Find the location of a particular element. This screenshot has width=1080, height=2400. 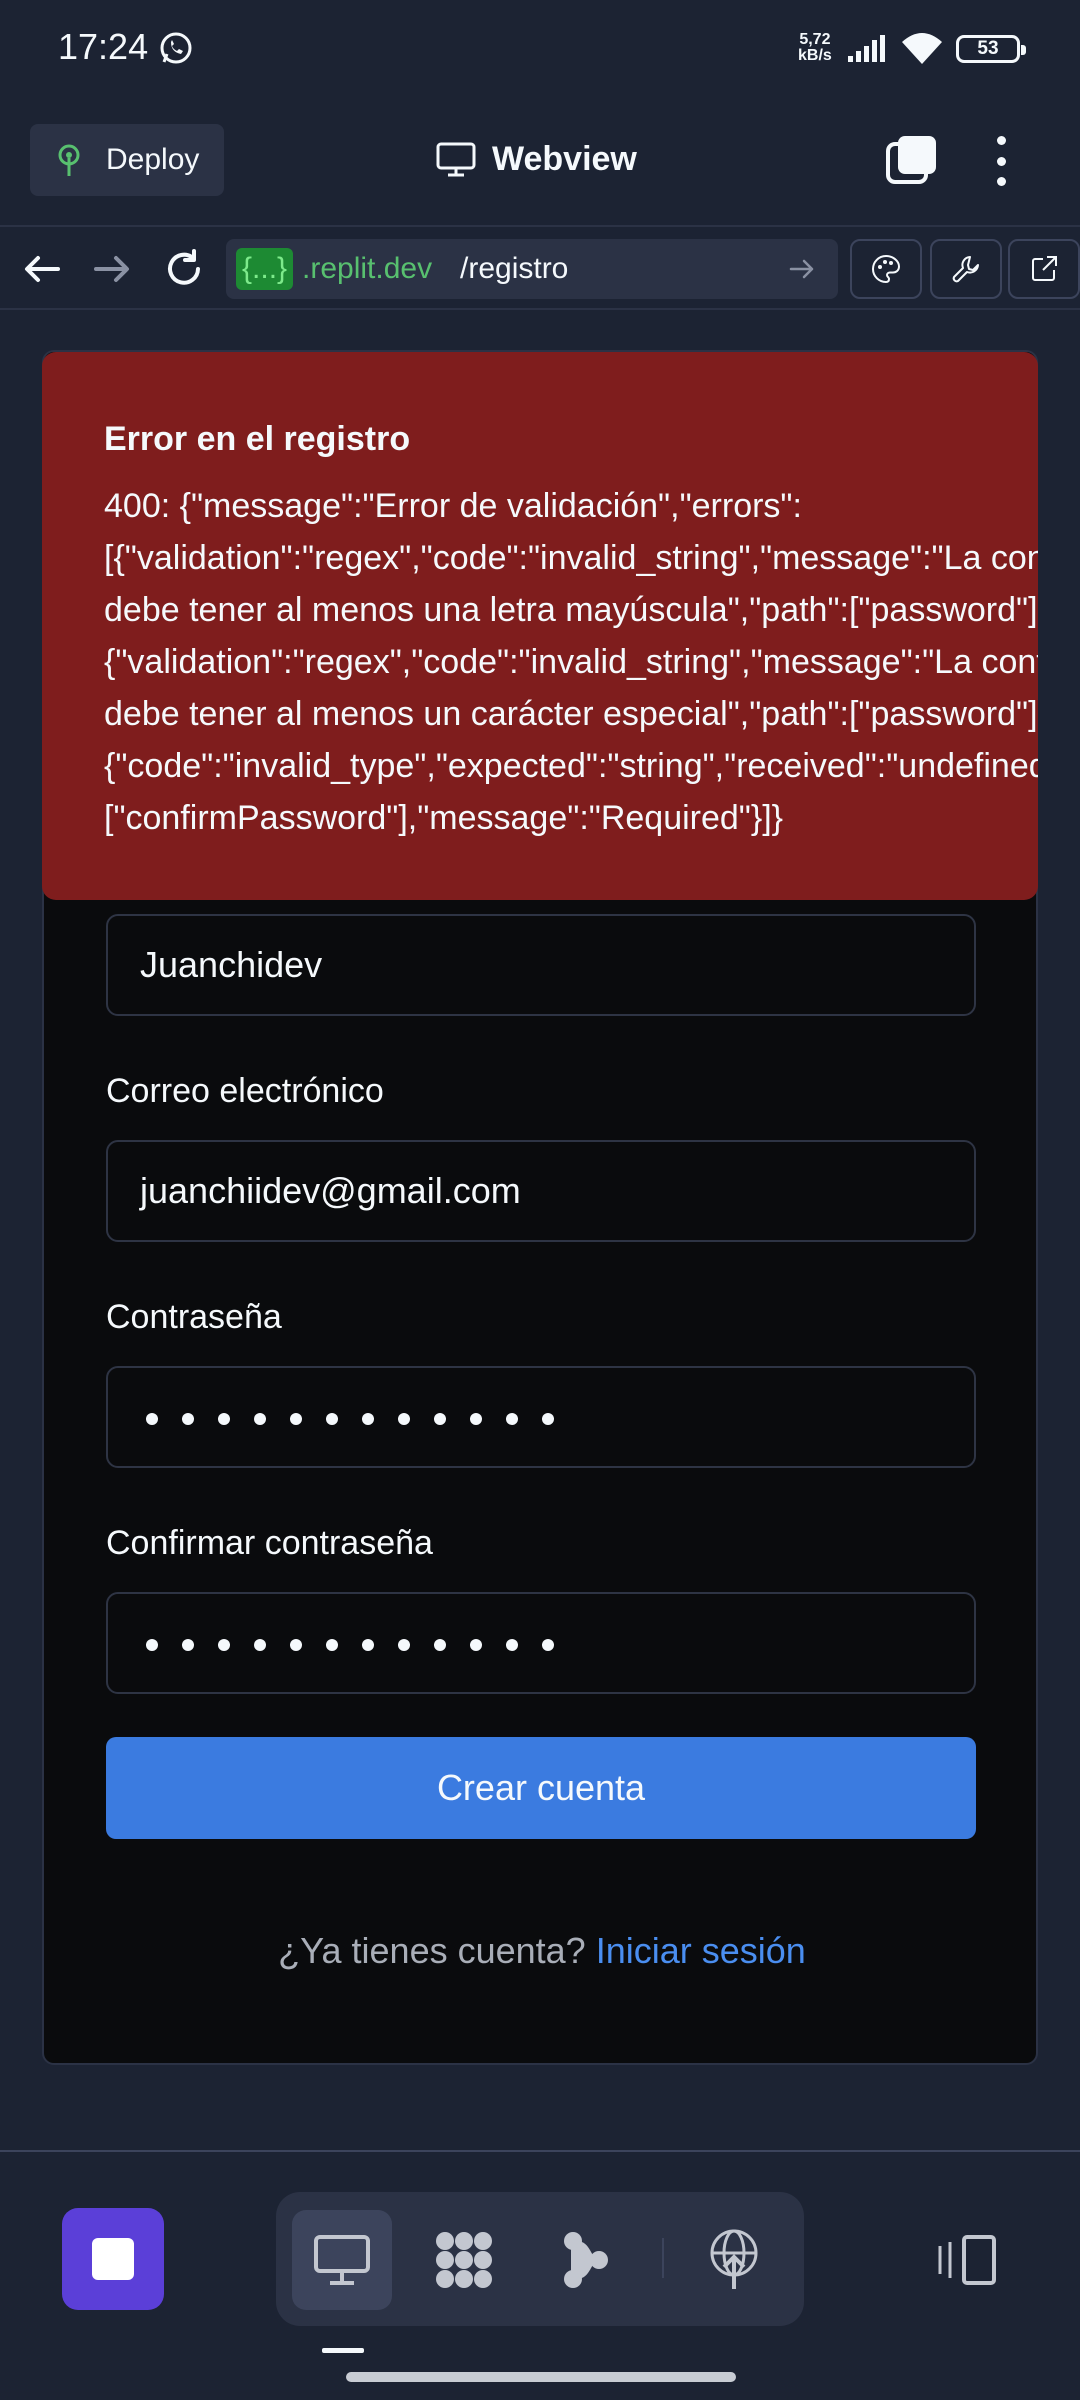

net-speed: 5,72 kB/s is located at coordinates (815, 48).